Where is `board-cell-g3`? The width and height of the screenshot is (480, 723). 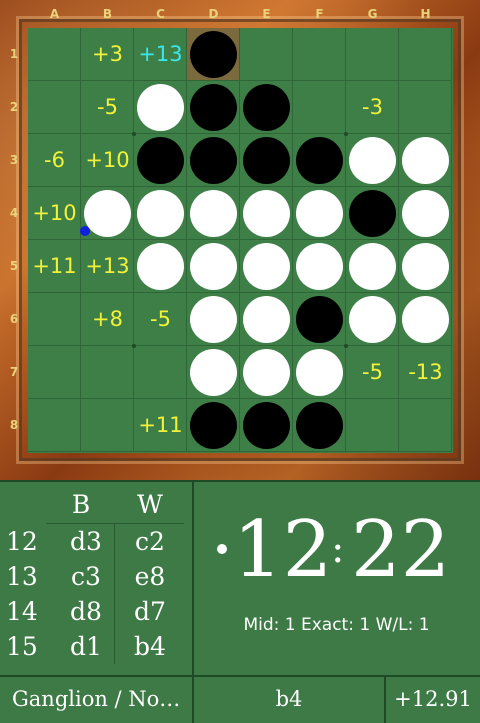
board-cell-g3 is located at coordinates (372, 160).